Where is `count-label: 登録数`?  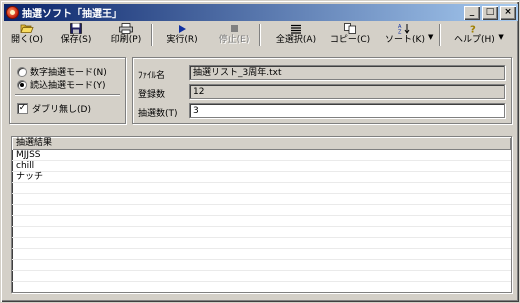 count-label: 登録数 is located at coordinates (152, 95).